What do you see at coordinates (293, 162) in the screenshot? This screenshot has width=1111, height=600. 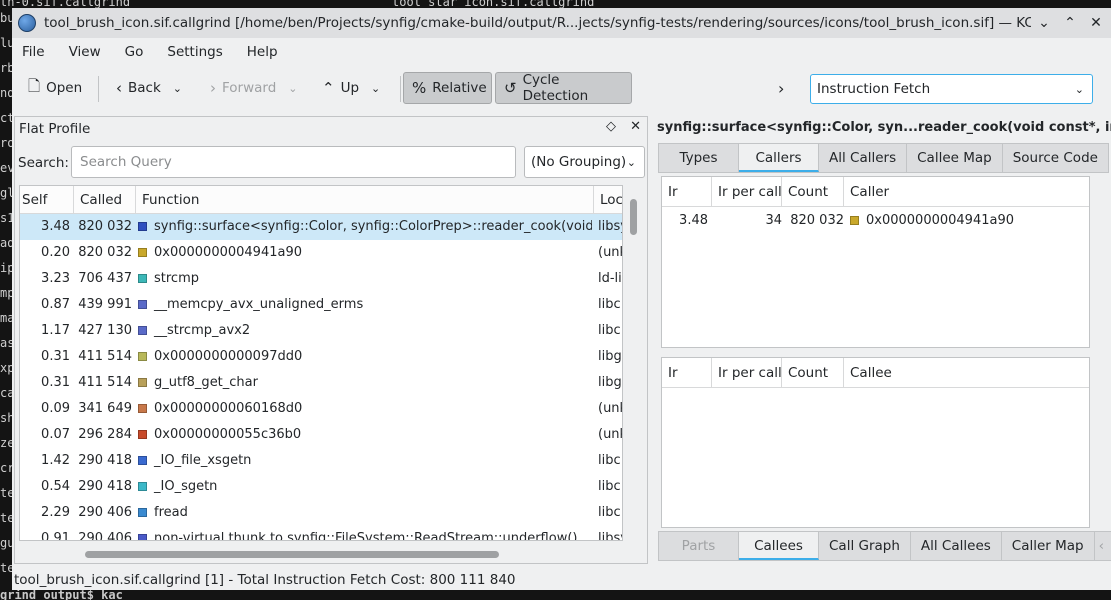 I see `search-input: Search Query` at bounding box center [293, 162].